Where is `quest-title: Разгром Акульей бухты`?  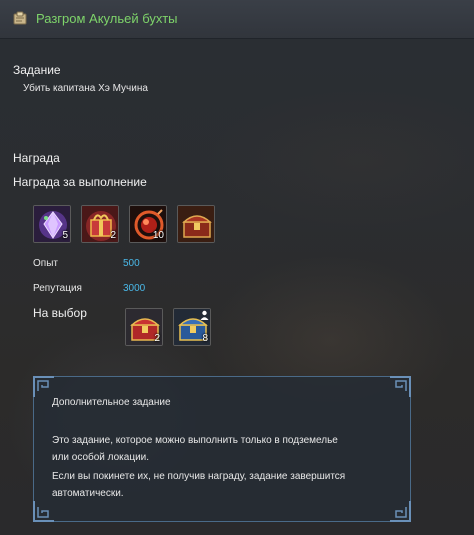 quest-title: Разгром Акульей бухты is located at coordinates (107, 18).